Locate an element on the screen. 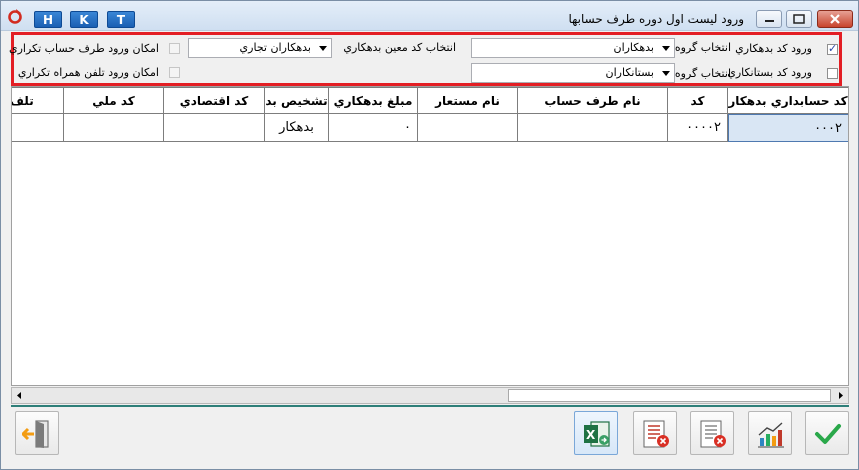 Image resolution: width=859 pixels, height=470 pixels. chart-button is located at coordinates (770, 433).